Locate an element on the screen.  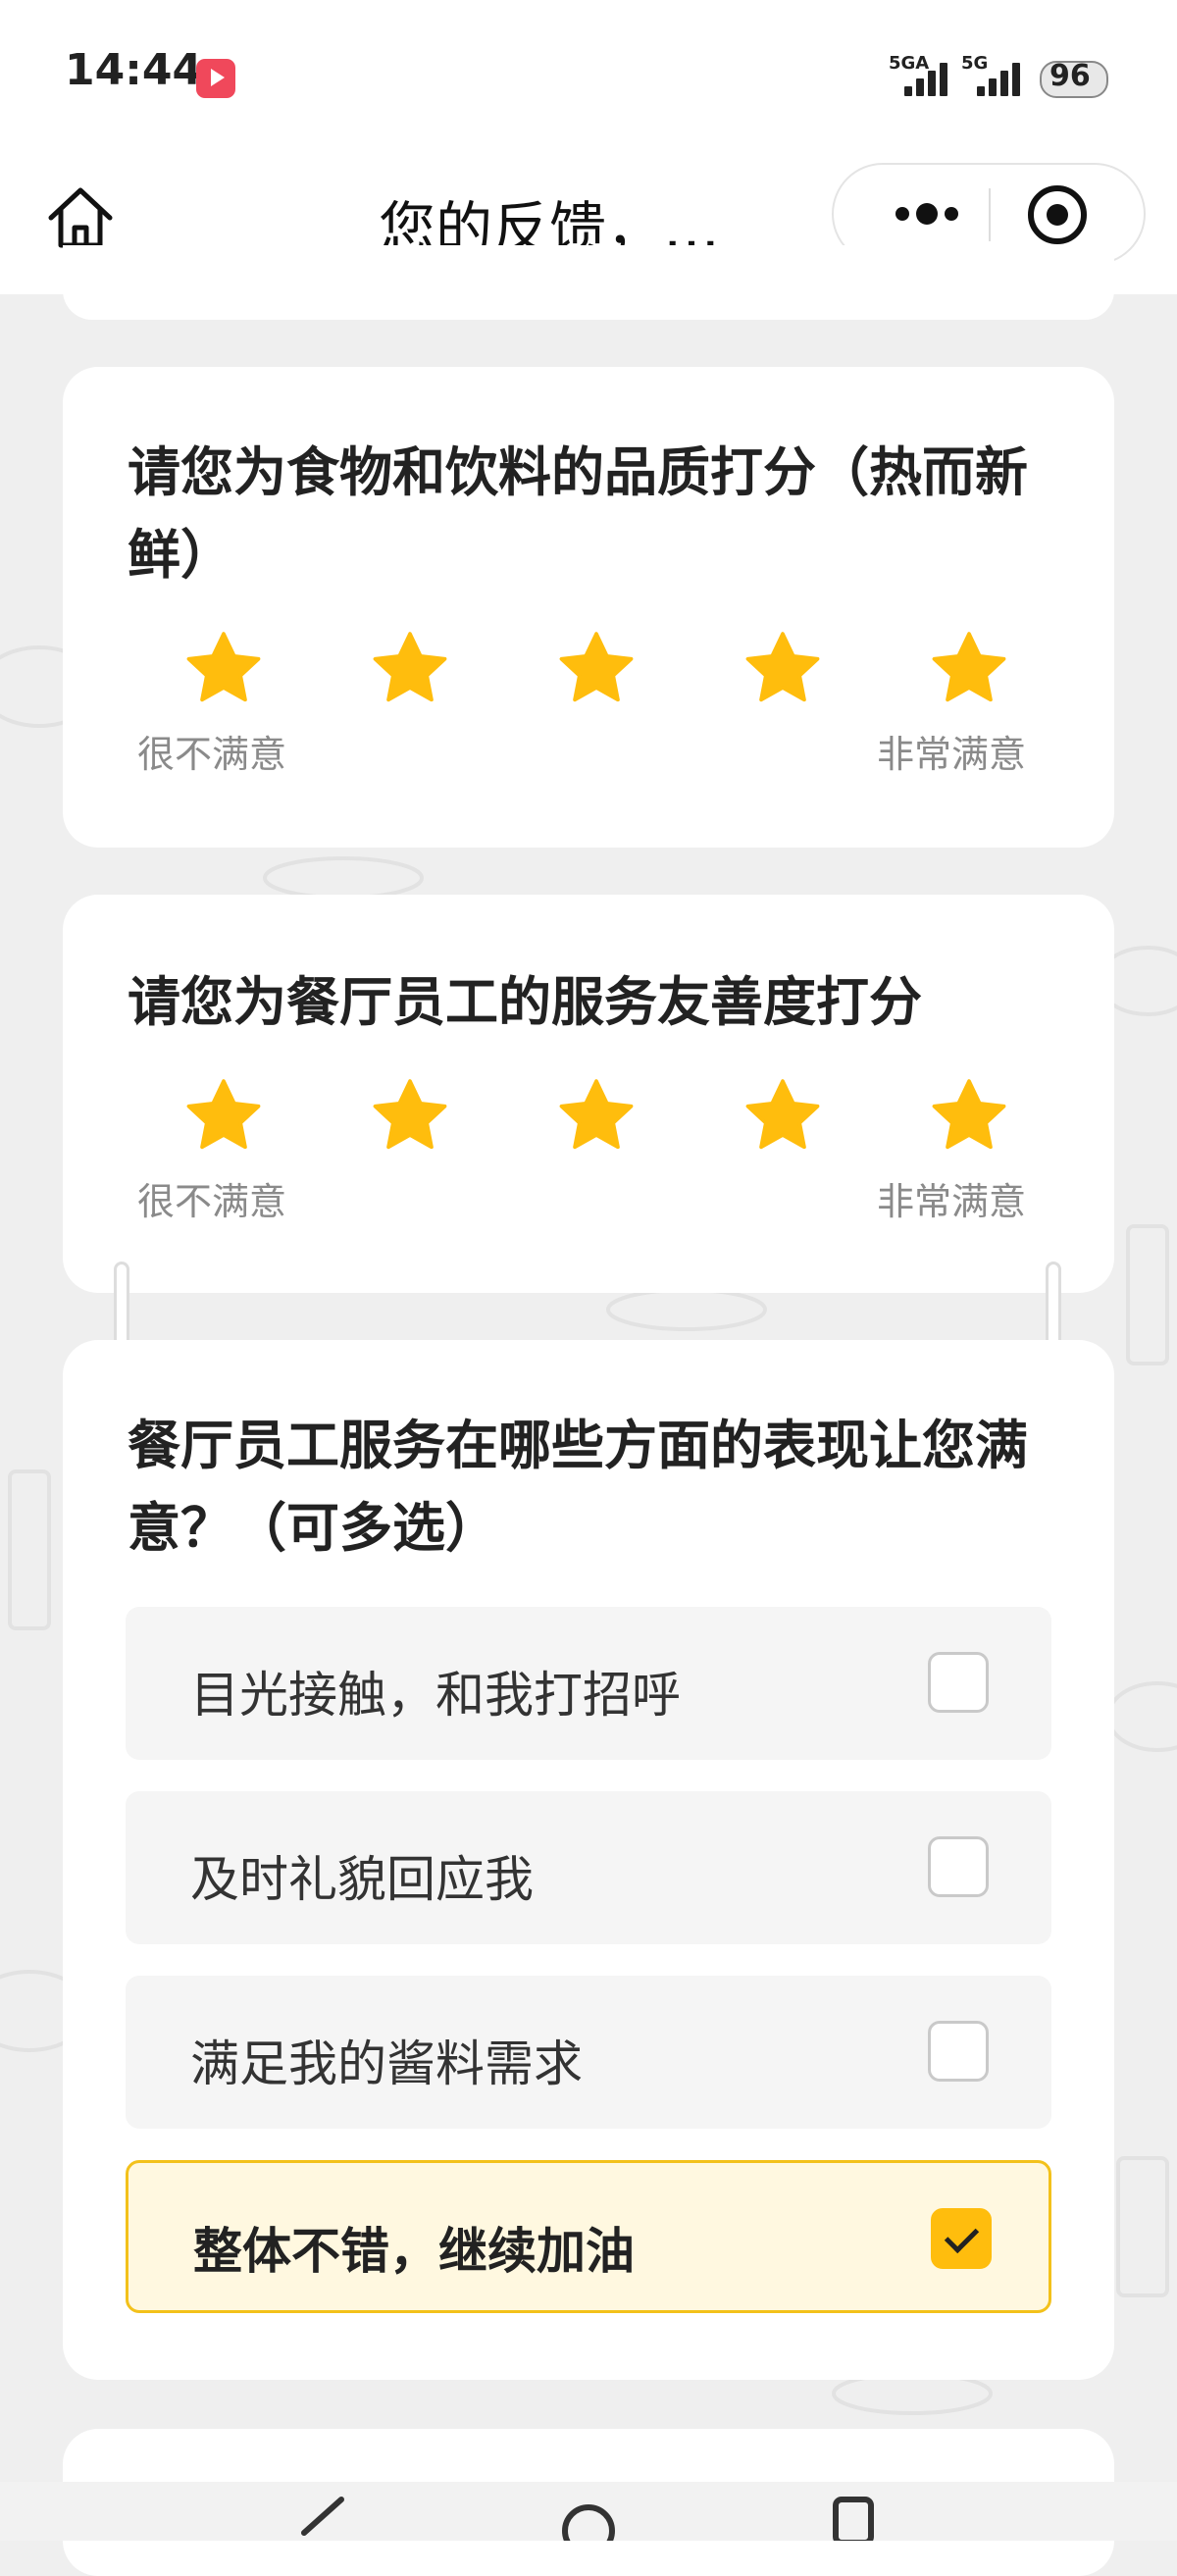
question-title: 请您为餐厅员工的服务友善度打分 is located at coordinates (525, 1002).